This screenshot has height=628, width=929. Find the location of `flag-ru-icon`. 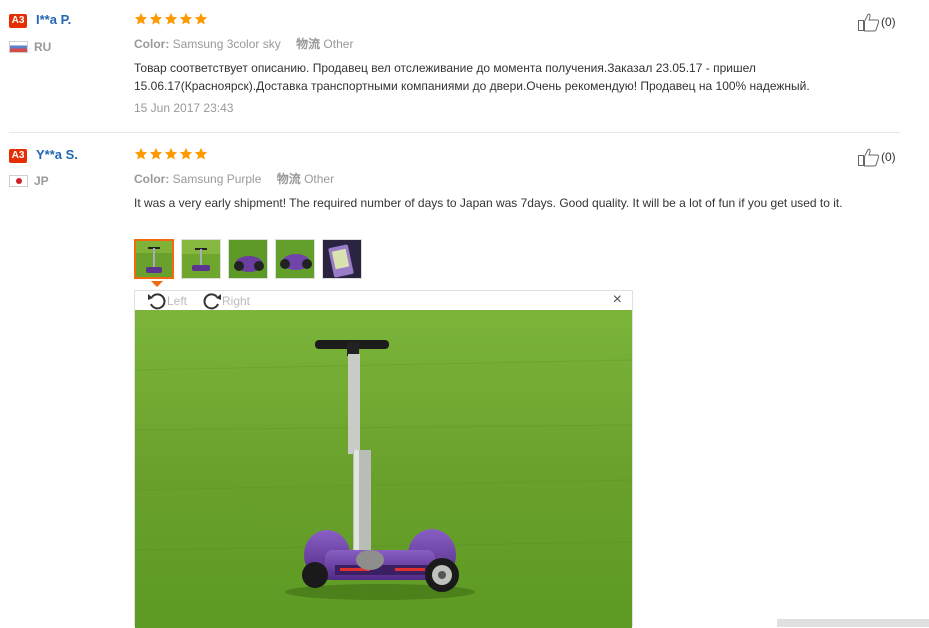

flag-ru-icon is located at coordinates (18, 47).